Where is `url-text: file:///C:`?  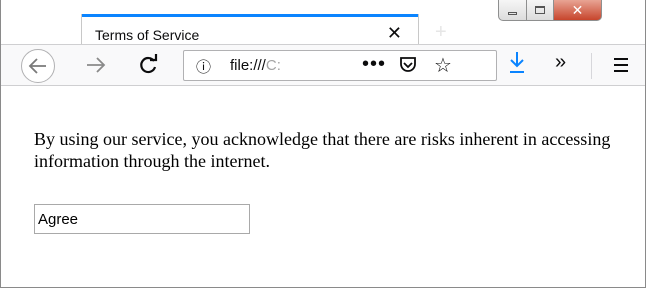 url-text: file:///C: is located at coordinates (255, 65).